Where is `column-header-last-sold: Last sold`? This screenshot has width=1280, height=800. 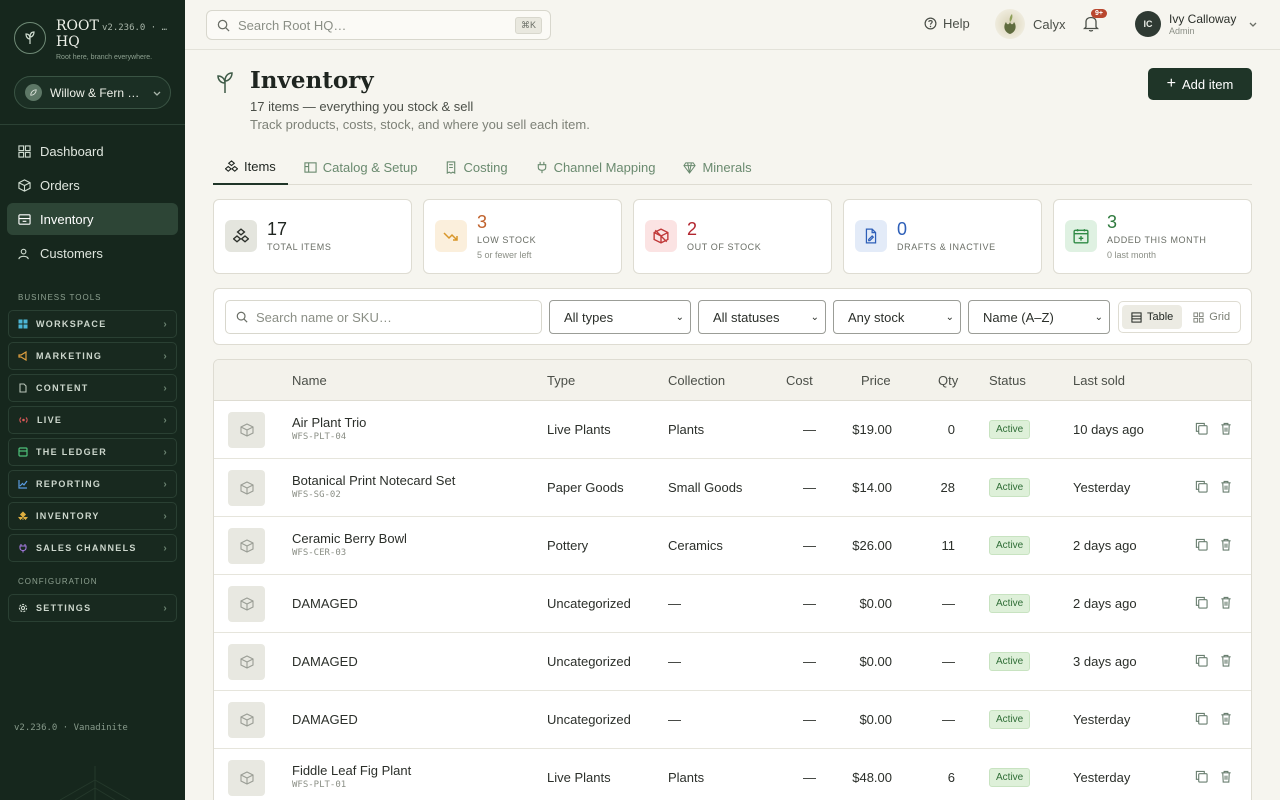
column-header-last-sold: Last sold is located at coordinates (1099, 380).